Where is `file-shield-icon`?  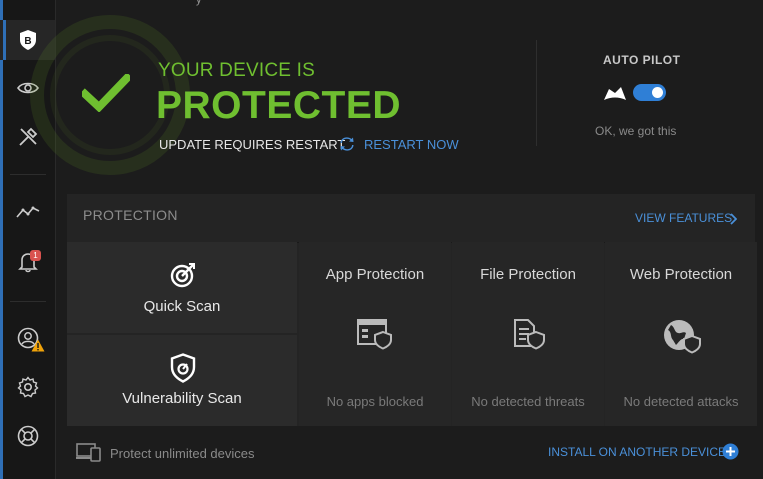 file-shield-icon is located at coordinates (528, 336).